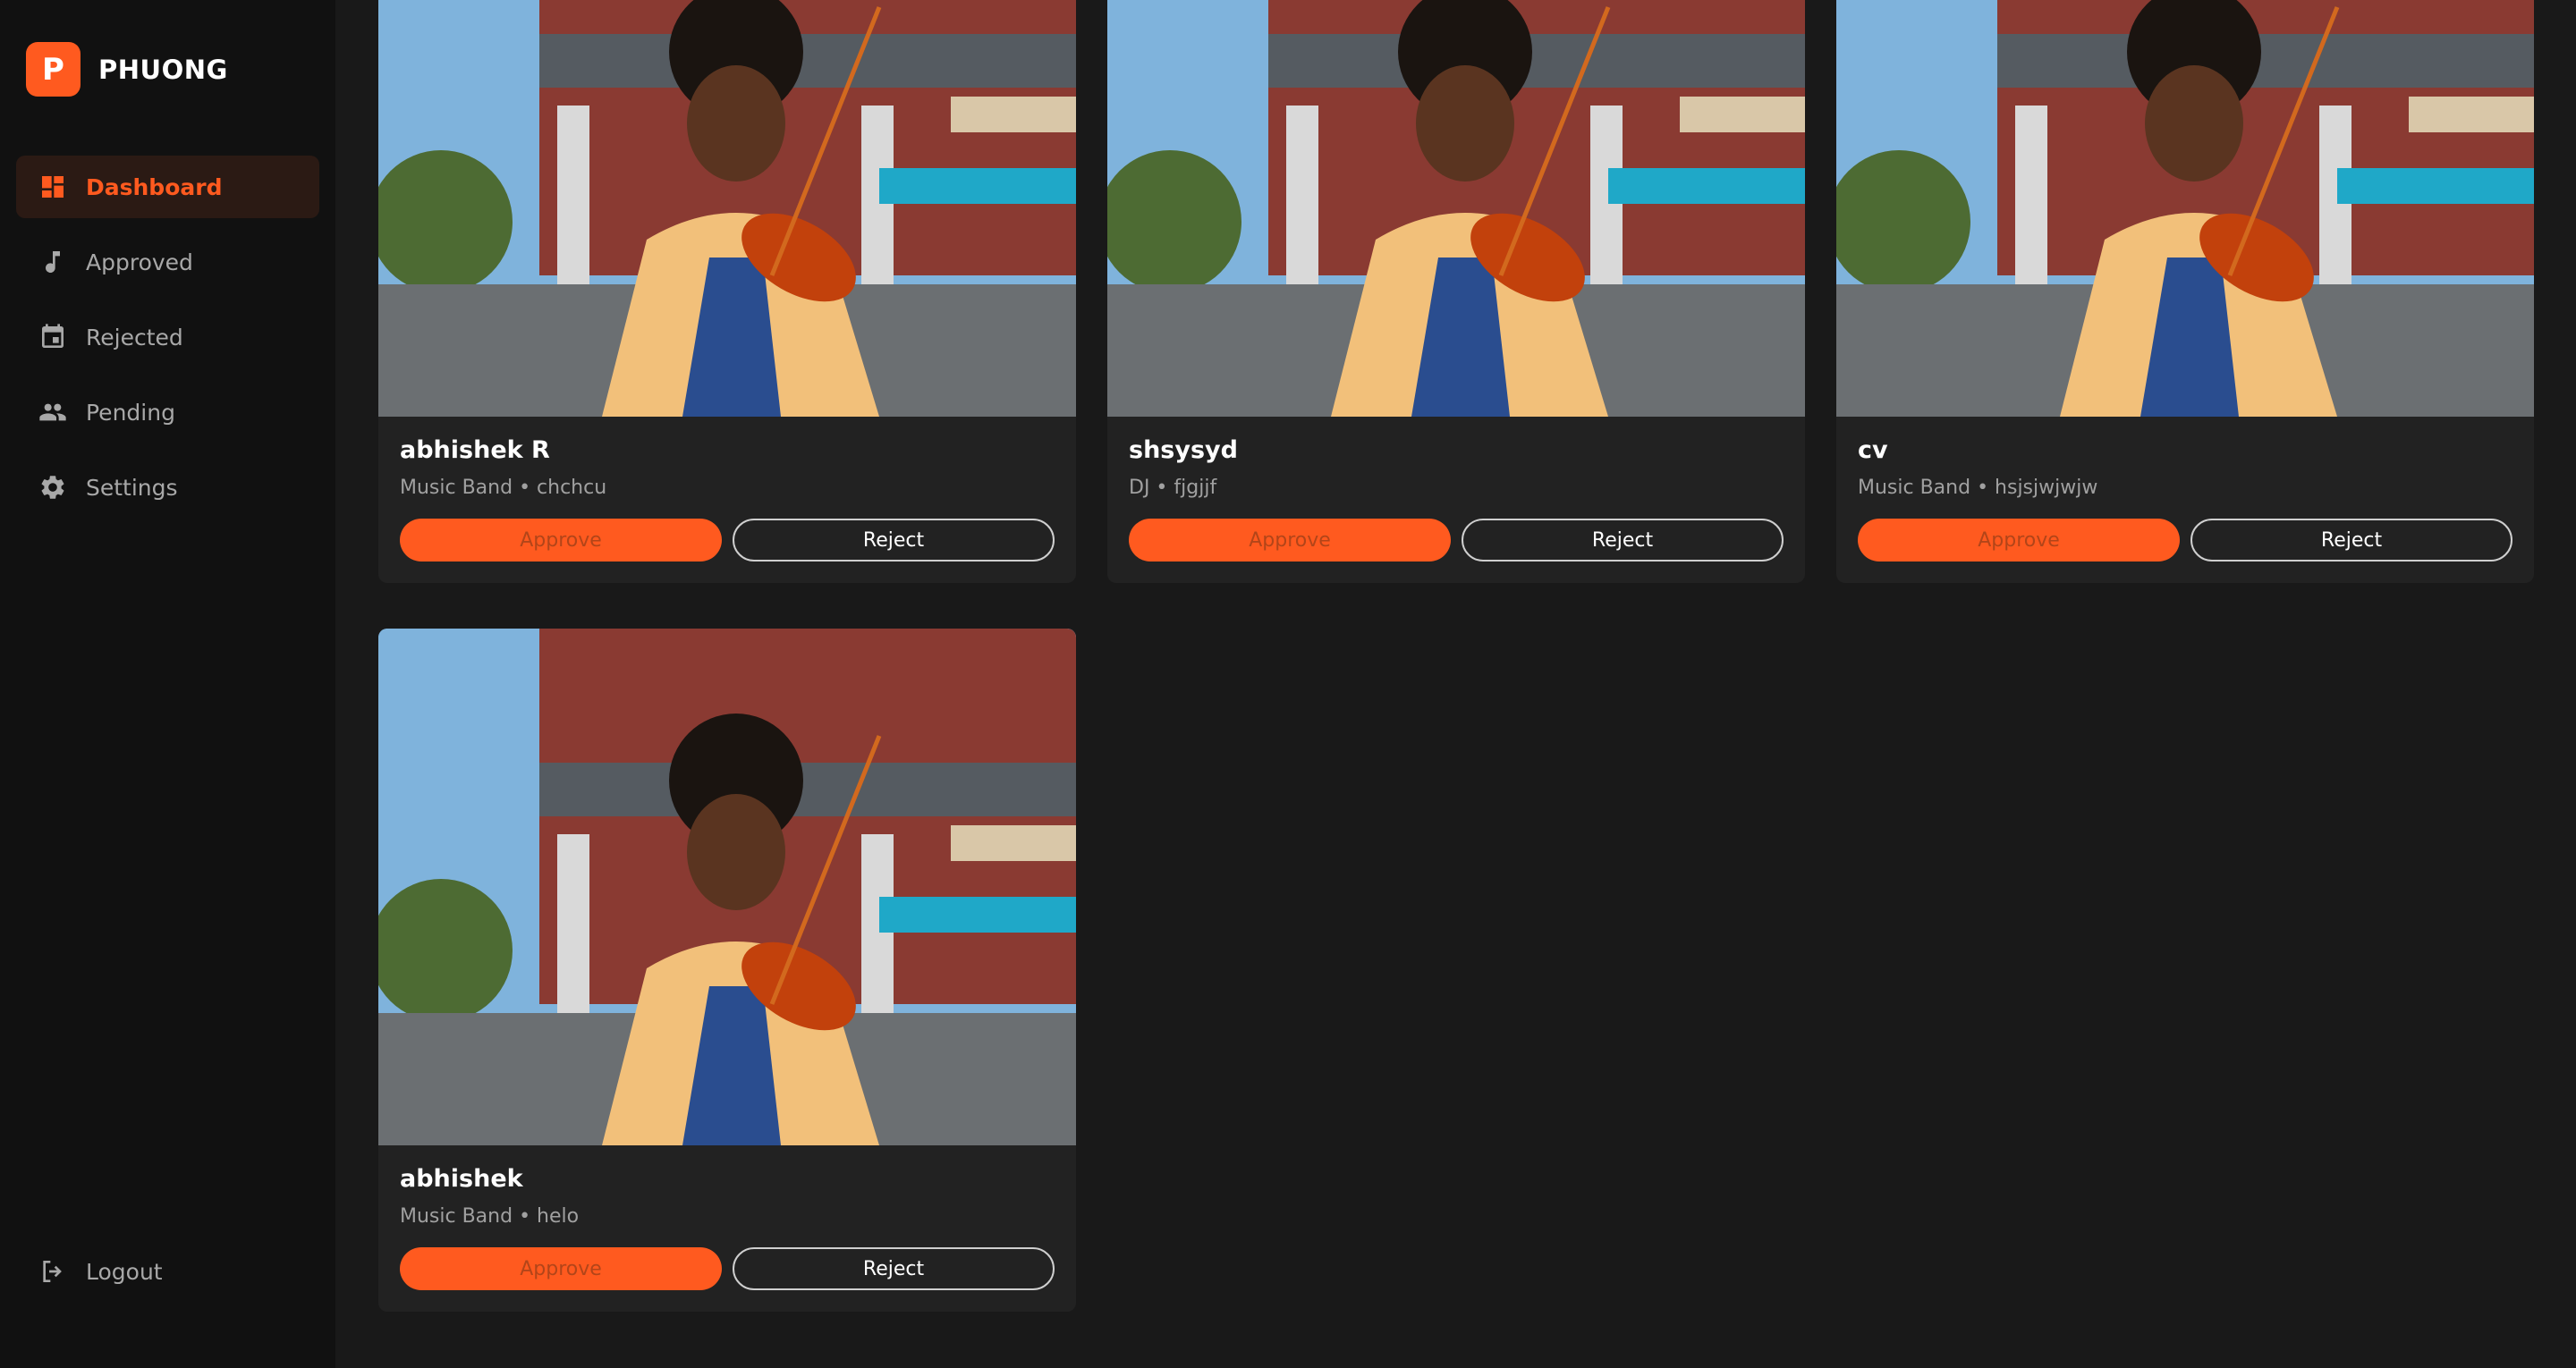 The height and width of the screenshot is (1368, 2576). I want to click on artist-name: abhishek R, so click(475, 450).